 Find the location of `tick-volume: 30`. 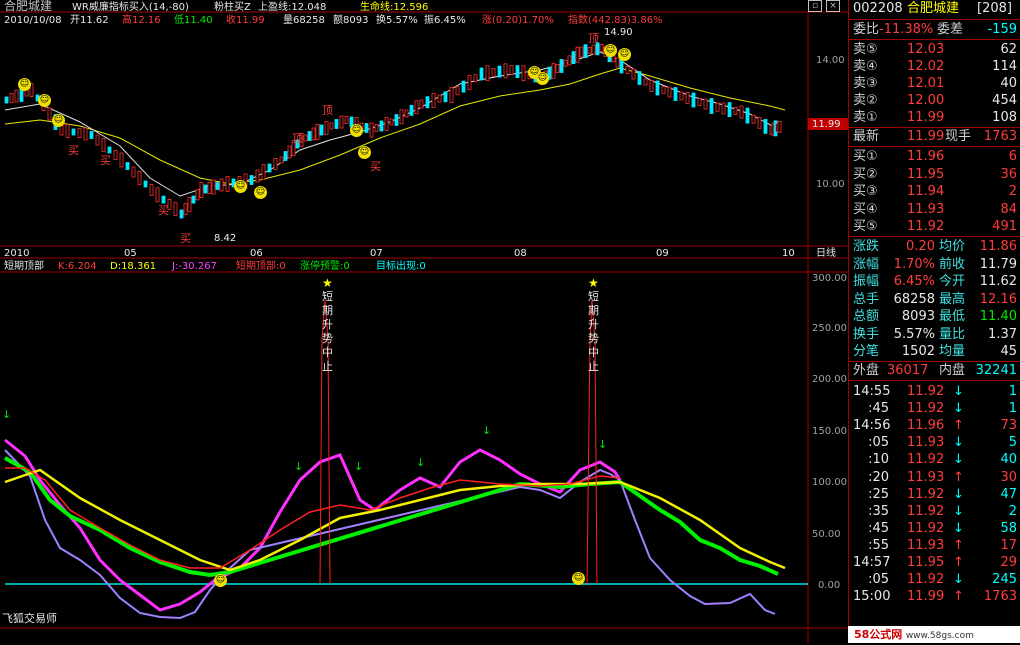

tick-volume: 30 is located at coordinates (1008, 477).